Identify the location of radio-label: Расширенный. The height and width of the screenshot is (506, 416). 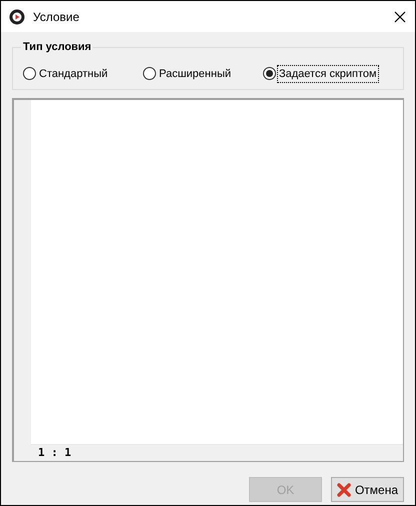
(195, 74).